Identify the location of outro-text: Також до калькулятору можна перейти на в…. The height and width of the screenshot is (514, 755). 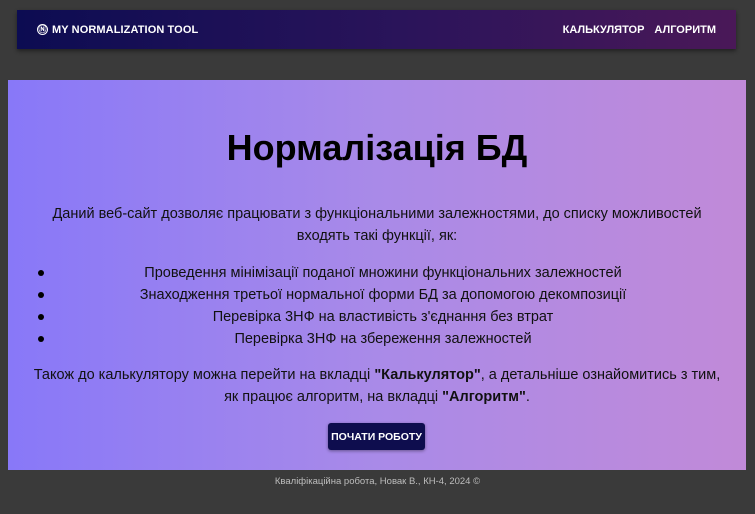
(377, 386).